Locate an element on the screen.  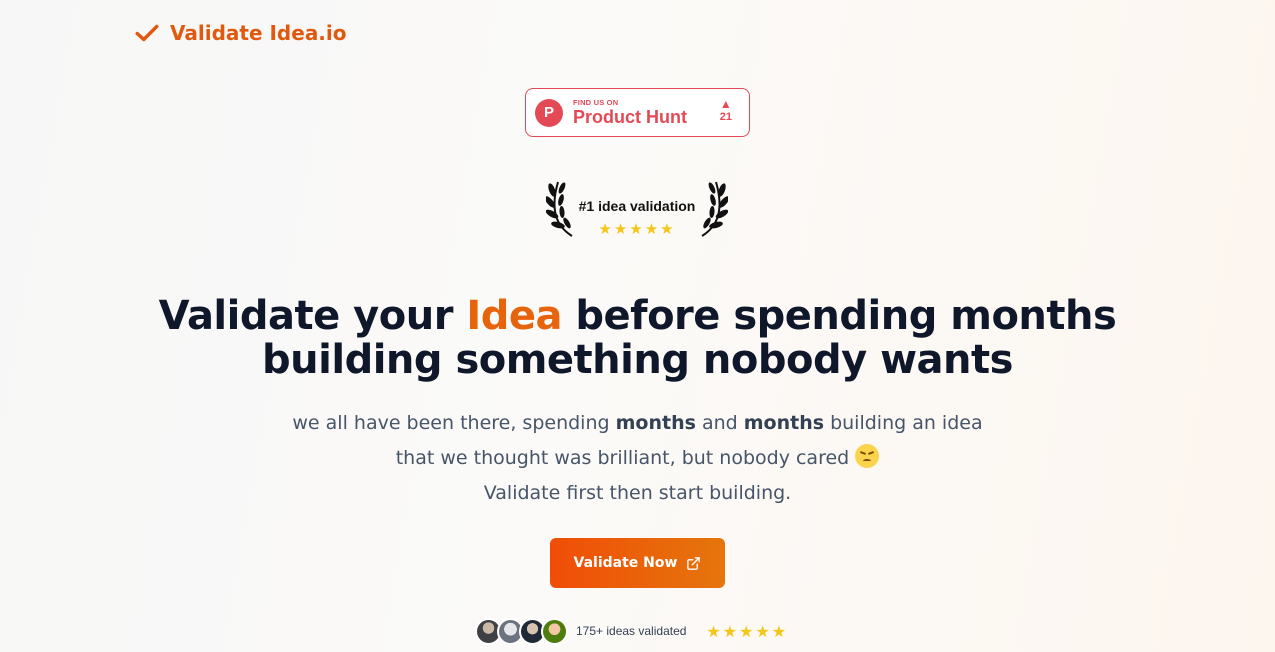
laurel-right-icon is located at coordinates (714, 209).